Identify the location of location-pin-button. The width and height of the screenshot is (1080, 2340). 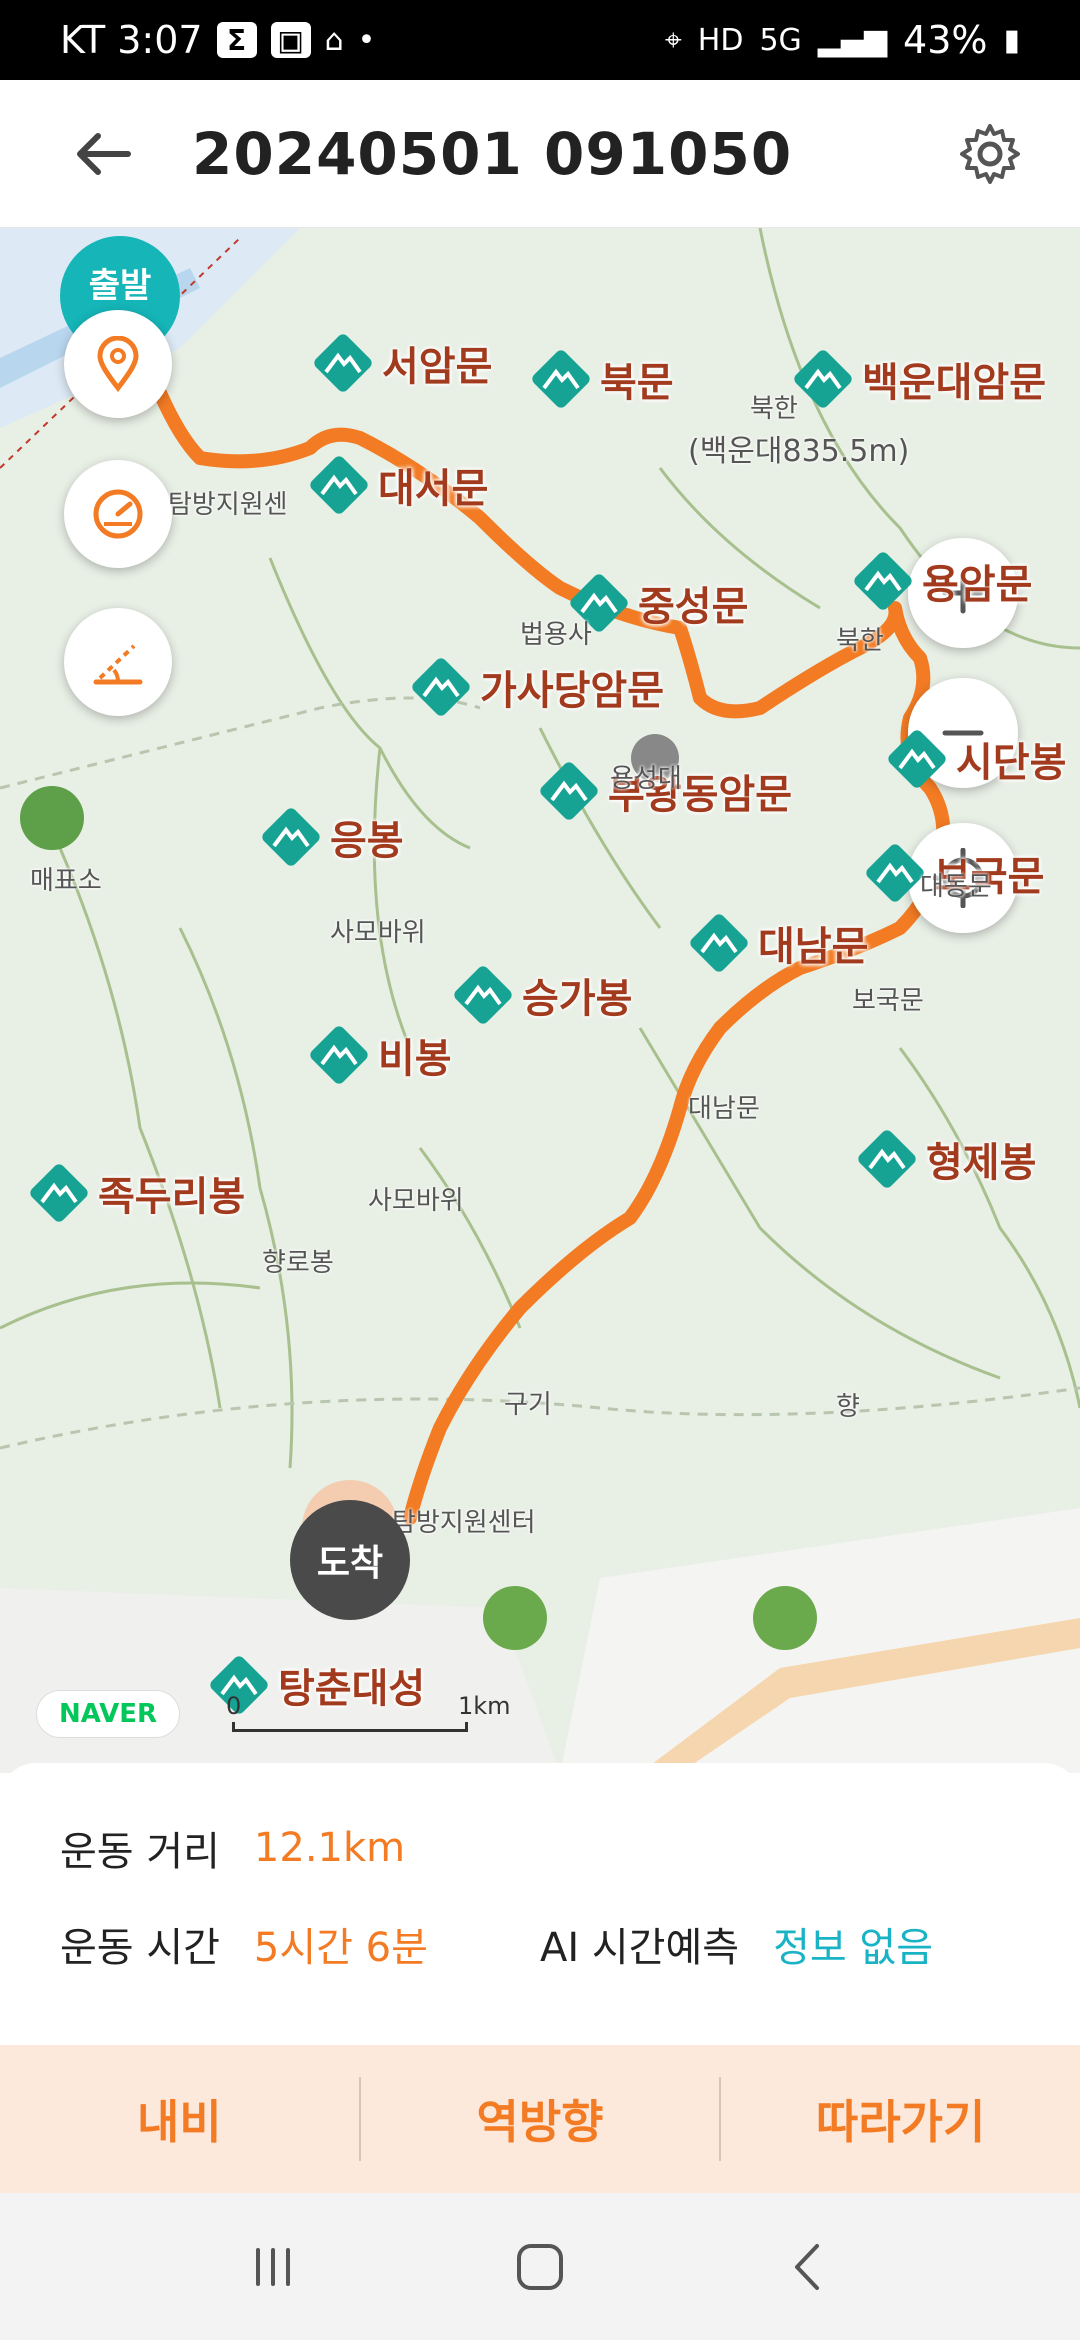
(118, 364).